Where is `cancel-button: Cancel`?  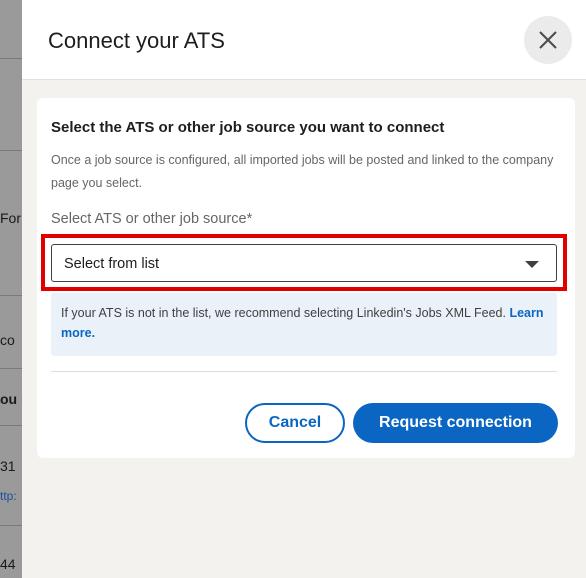
cancel-button: Cancel is located at coordinates (295, 423).